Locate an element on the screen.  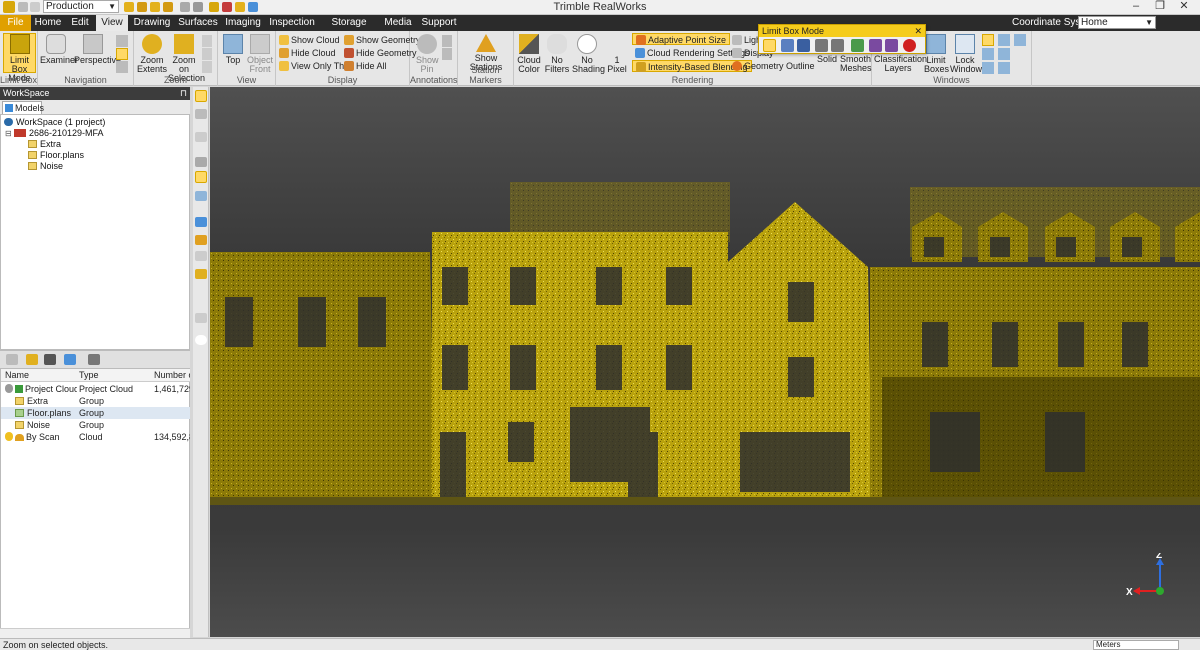
adaptive-point-size-button: Adaptive Point Size is located at coordinates (681, 39).